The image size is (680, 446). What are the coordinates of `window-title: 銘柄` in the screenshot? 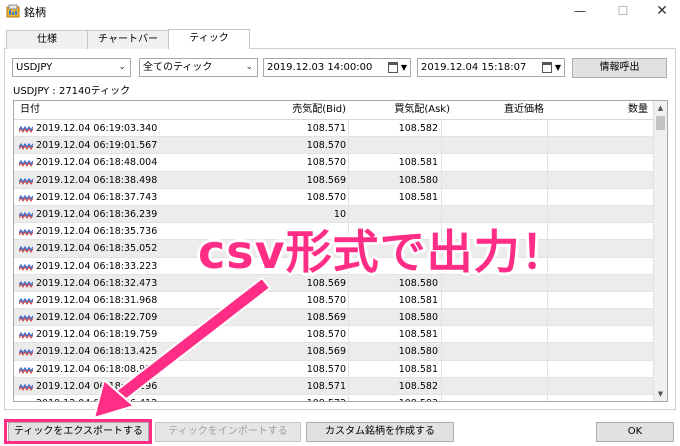 It's located at (35, 12).